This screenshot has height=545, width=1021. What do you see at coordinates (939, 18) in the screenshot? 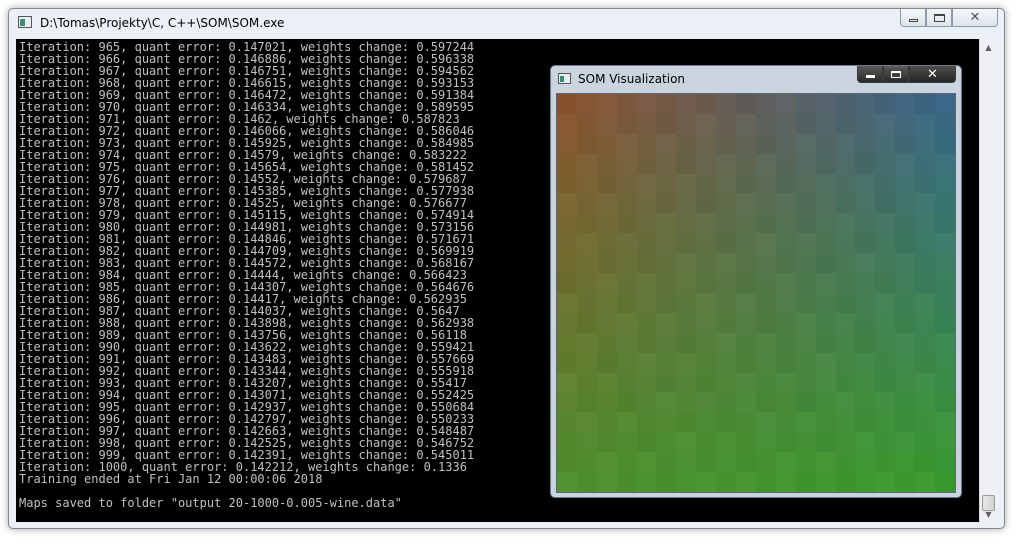
I see `console-maximize-button` at bounding box center [939, 18].